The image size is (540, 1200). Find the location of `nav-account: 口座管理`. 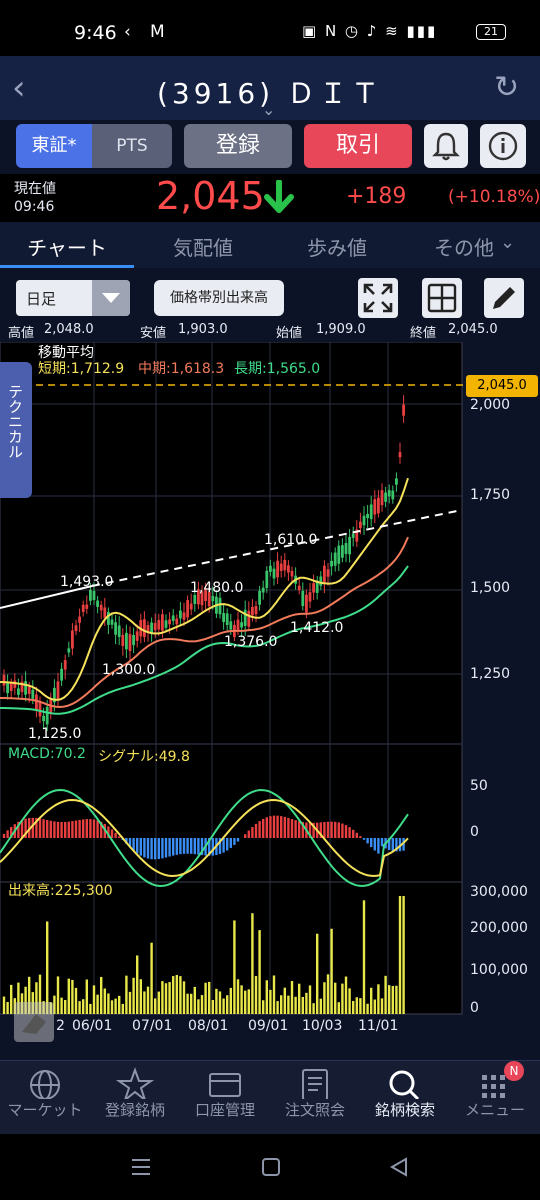

nav-account: 口座管理 is located at coordinates (225, 1098).